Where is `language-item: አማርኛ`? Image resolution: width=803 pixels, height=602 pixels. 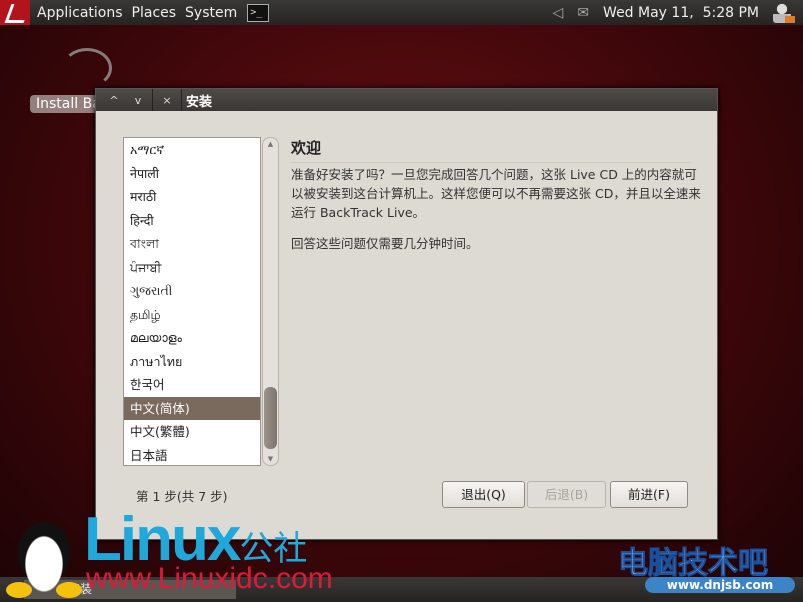 language-item: አማርኛ is located at coordinates (192, 150).